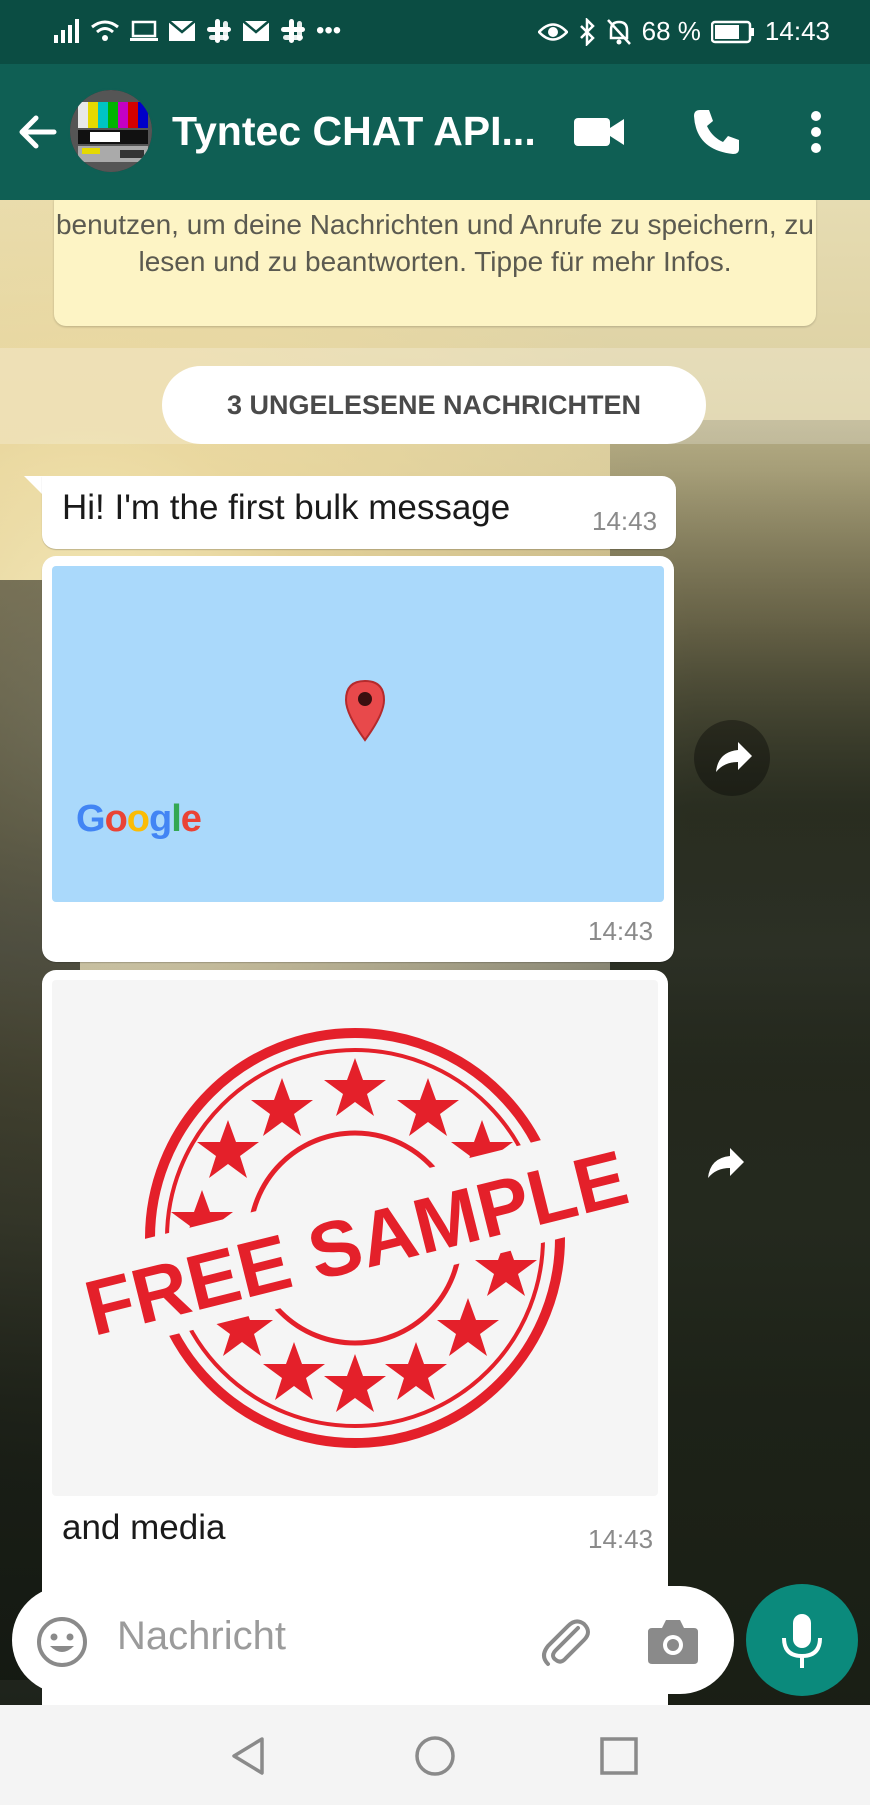 The image size is (870, 1805). I want to click on bluetooth-icon, so click(587, 31).